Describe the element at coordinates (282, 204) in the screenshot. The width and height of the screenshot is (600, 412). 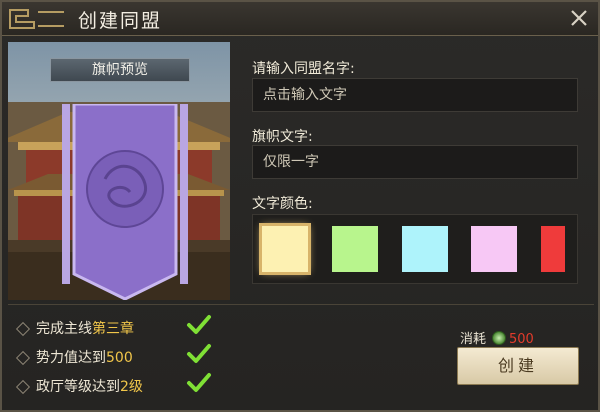
I see `text-color-label: 文字颜色:` at that location.